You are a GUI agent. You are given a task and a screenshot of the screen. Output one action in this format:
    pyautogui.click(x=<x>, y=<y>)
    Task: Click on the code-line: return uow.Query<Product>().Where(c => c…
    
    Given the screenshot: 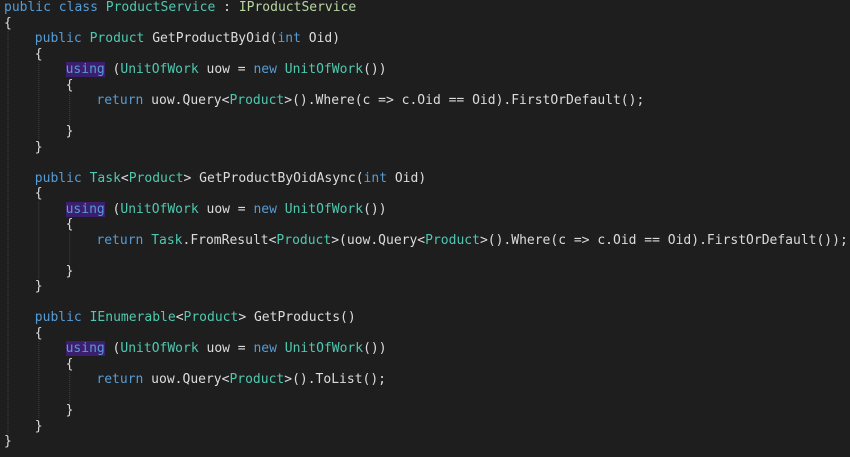 What is the action you would take?
    pyautogui.click(x=370, y=100)
    